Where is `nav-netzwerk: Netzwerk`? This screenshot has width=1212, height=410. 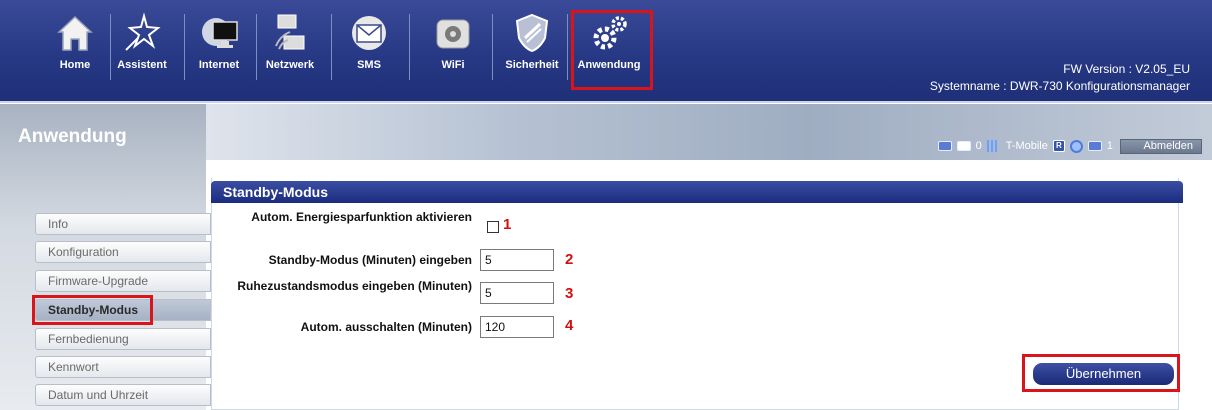 nav-netzwerk: Netzwerk is located at coordinates (290, 47).